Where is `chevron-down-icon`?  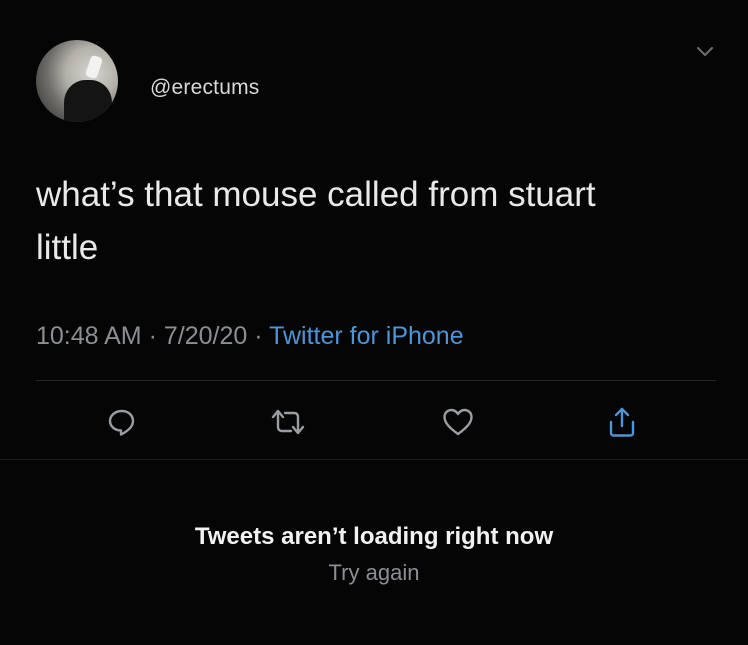 chevron-down-icon is located at coordinates (705, 51).